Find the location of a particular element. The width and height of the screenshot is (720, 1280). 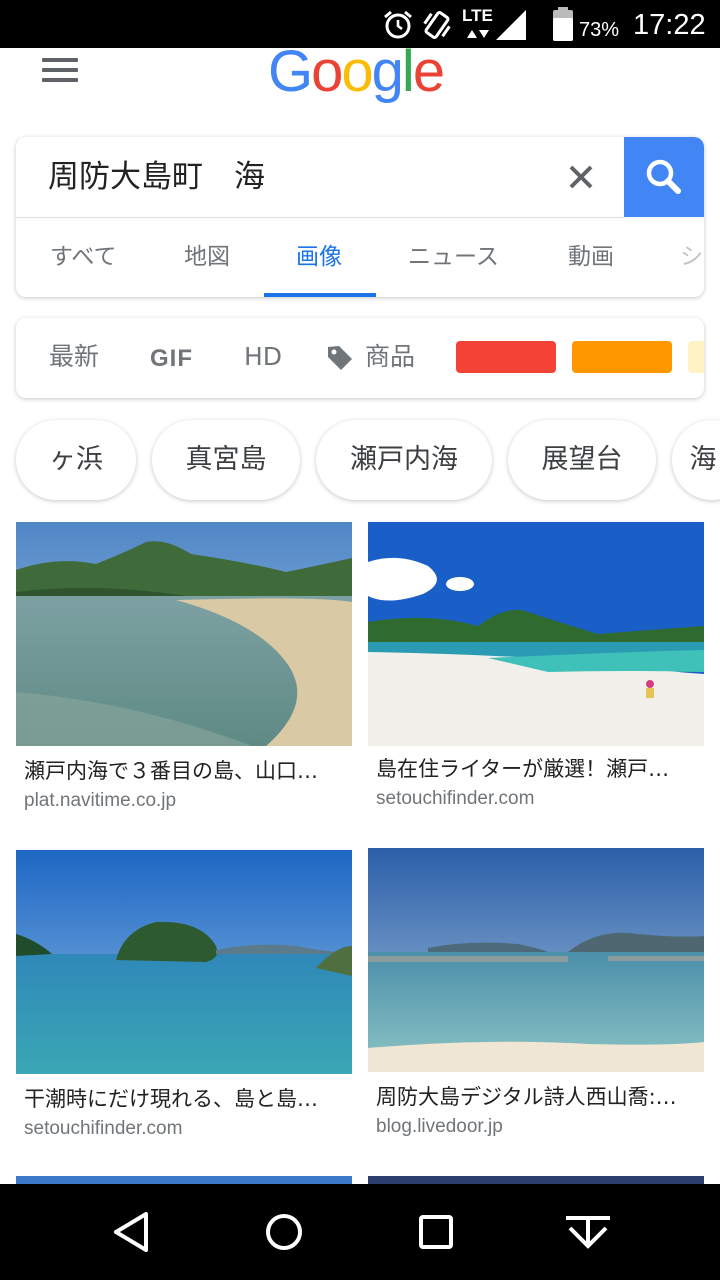

active-tab-indicator is located at coordinates (320, 295).